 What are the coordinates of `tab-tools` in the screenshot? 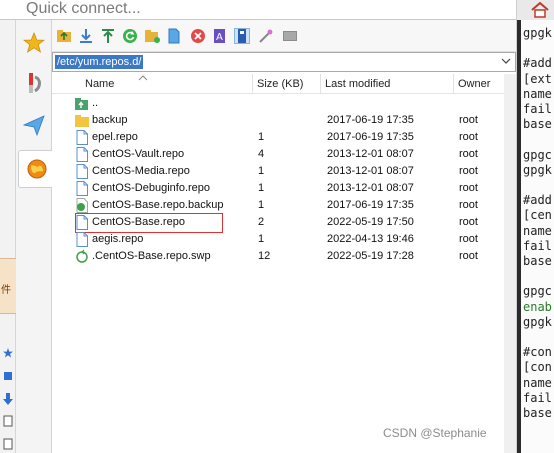 It's located at (34, 83).